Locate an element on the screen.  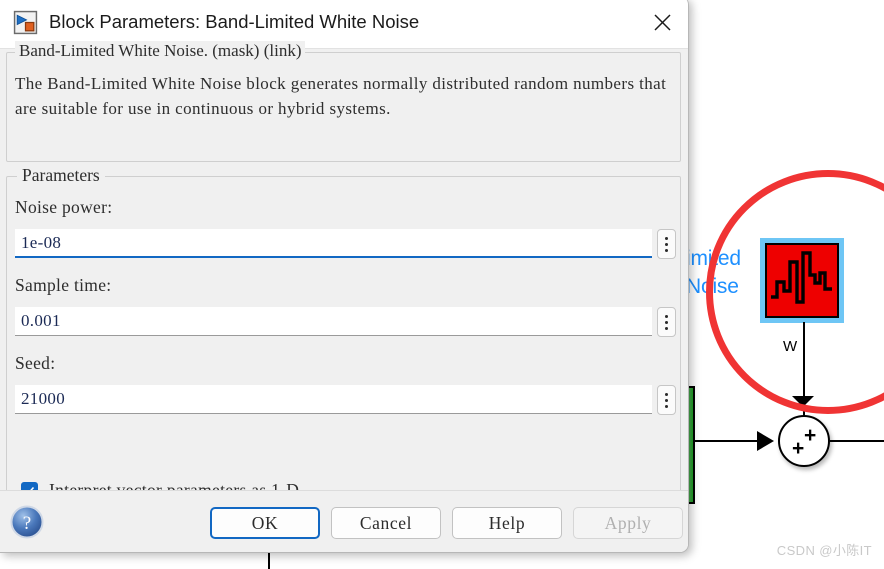
sample-time-label: Sample time: is located at coordinates (63, 285).